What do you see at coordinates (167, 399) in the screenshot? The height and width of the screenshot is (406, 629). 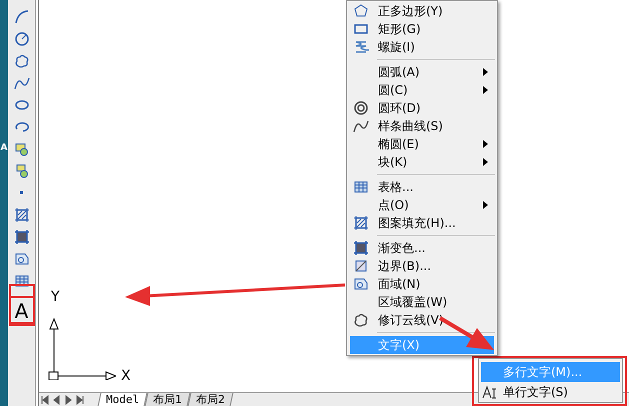 I see `layout-tab: 布局1` at bounding box center [167, 399].